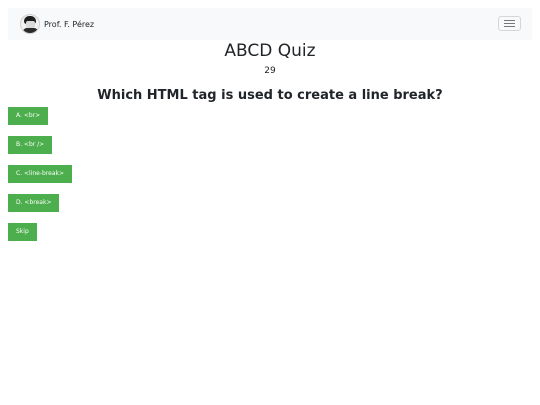 The width and height of the screenshot is (540, 405). Describe the element at coordinates (509, 20) in the screenshot. I see `hamburger-menu-icon` at that location.